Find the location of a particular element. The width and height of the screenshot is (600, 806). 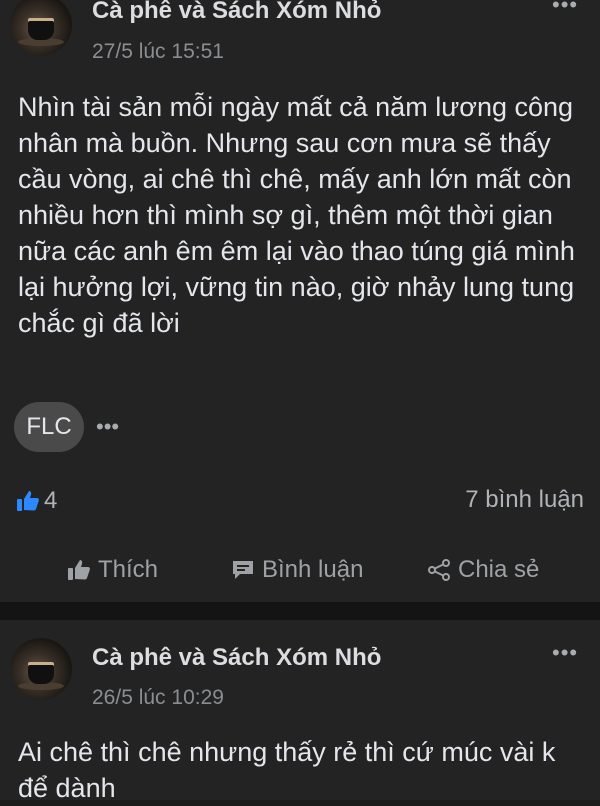

comment-button: Bình luận is located at coordinates (296, 570).